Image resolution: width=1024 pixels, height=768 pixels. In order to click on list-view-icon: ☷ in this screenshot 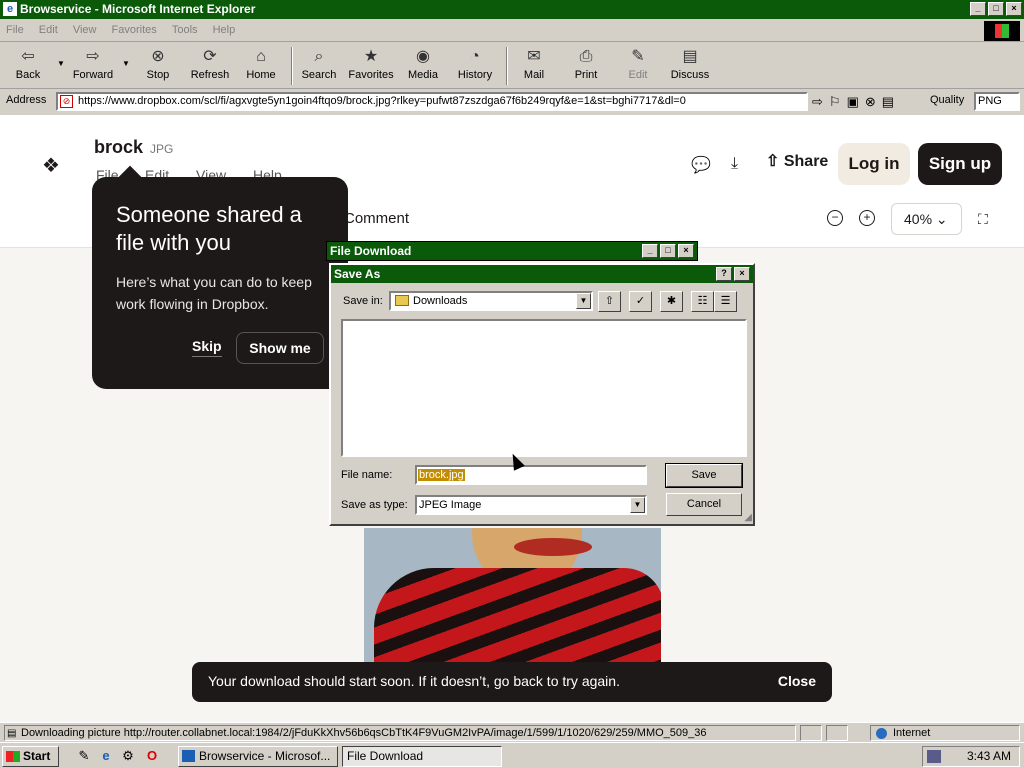, I will do `click(702, 301)`.